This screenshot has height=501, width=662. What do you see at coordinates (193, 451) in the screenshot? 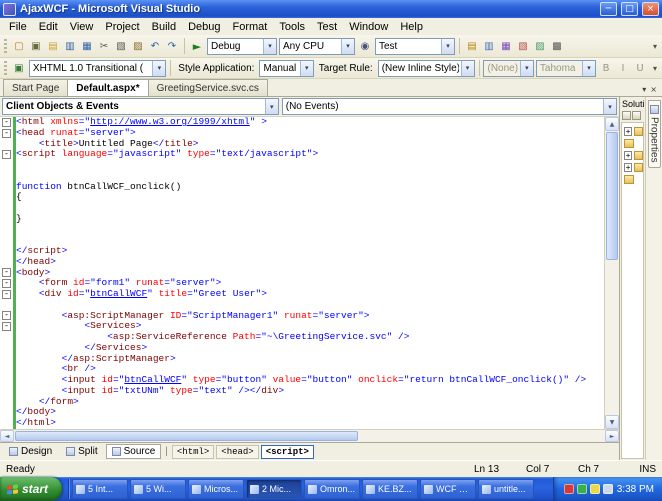
I see `tag-chip: <html>` at bounding box center [193, 451].